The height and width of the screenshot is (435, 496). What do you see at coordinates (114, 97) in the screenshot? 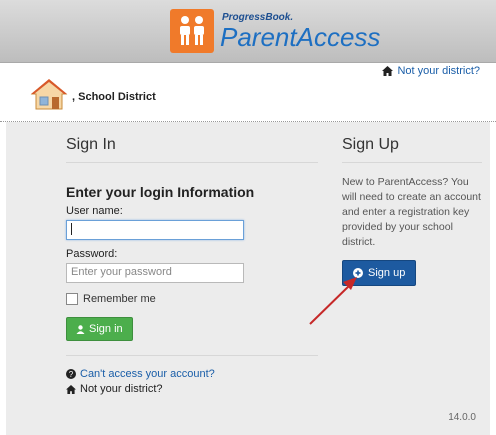
I see `district-name: , School District` at bounding box center [114, 97].